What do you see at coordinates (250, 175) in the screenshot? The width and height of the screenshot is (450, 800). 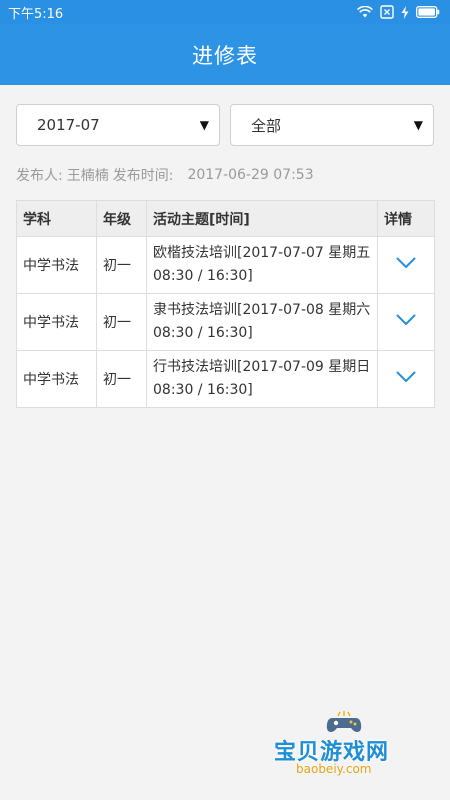 I see `publish-time: 2017-06-29 07:53` at bounding box center [250, 175].